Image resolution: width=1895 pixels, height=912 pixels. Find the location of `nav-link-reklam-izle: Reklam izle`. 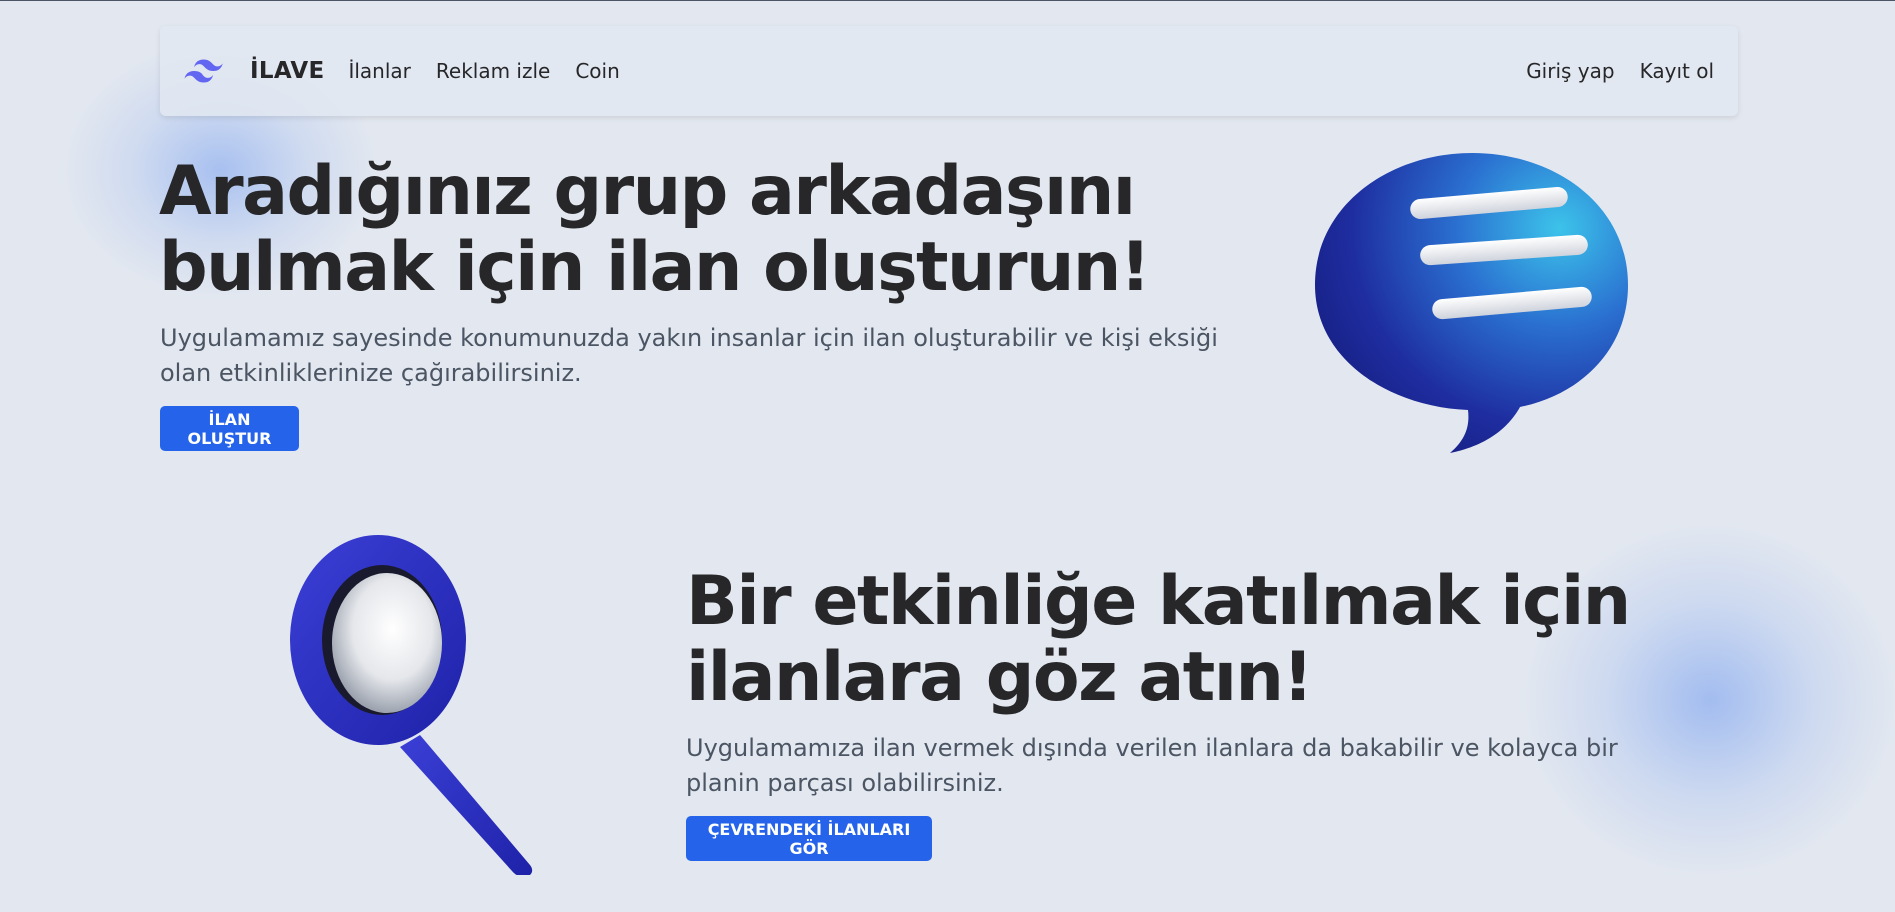

nav-link-reklam-izle: Reklam izle is located at coordinates (493, 71).